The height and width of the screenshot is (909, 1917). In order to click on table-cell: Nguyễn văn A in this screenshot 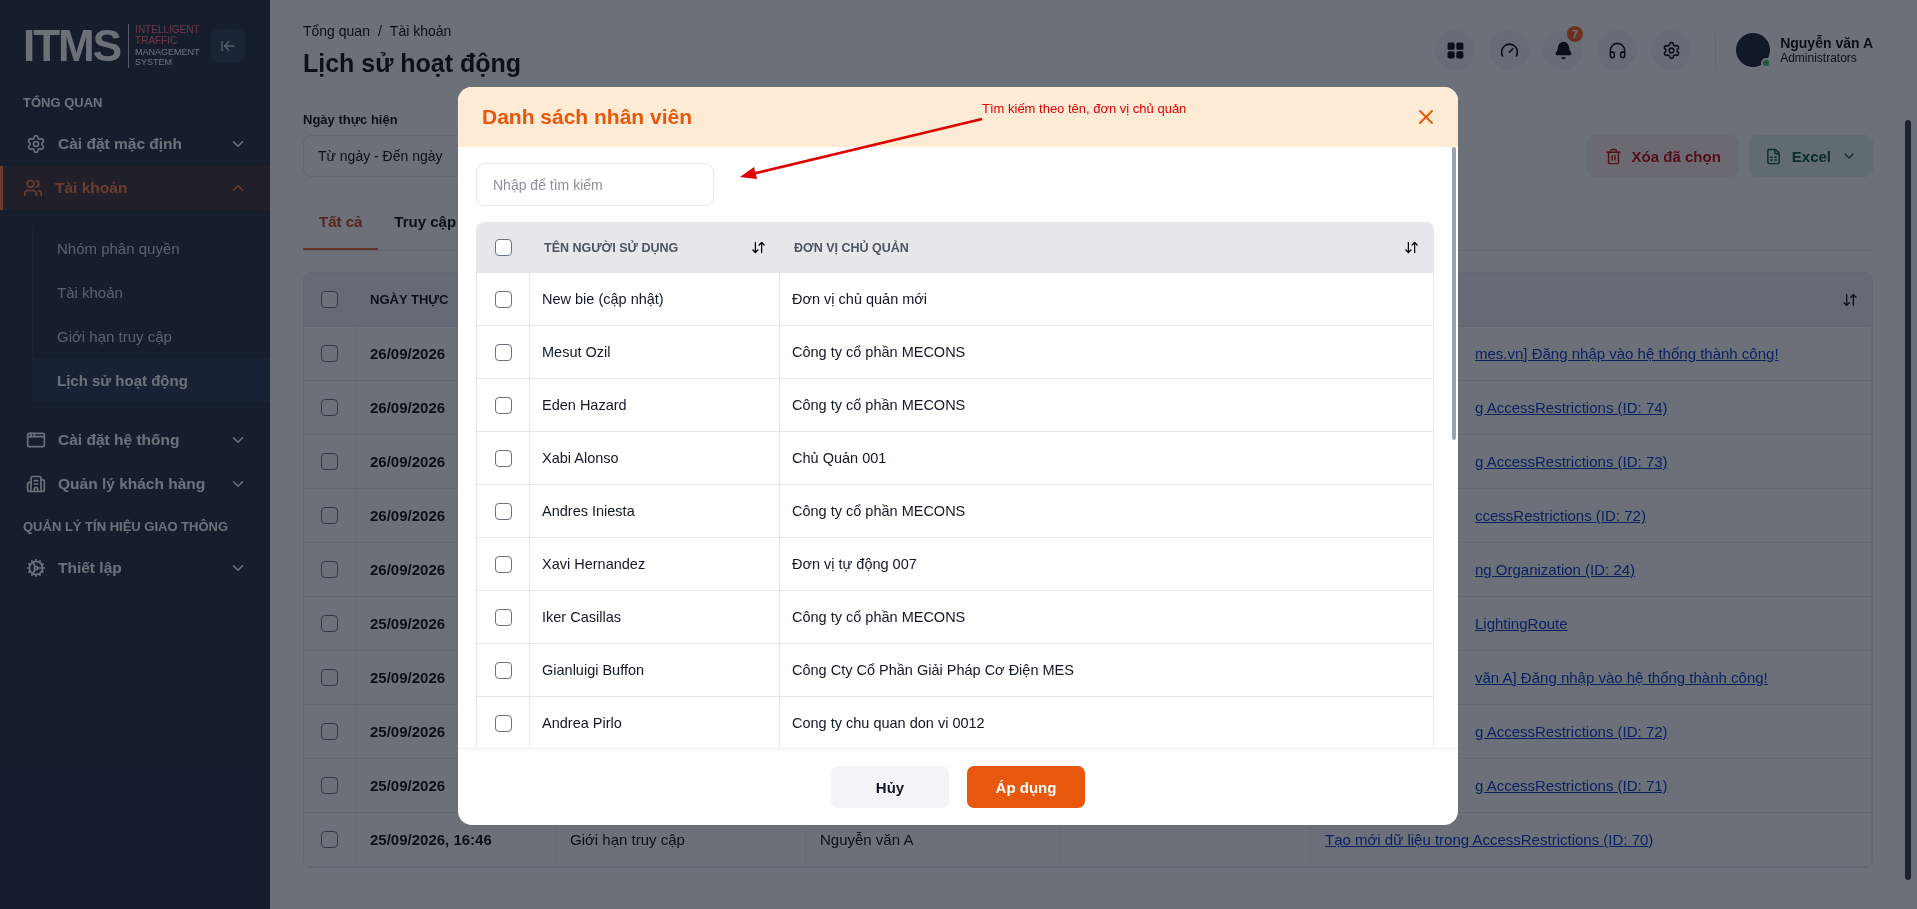, I will do `click(867, 839)`.